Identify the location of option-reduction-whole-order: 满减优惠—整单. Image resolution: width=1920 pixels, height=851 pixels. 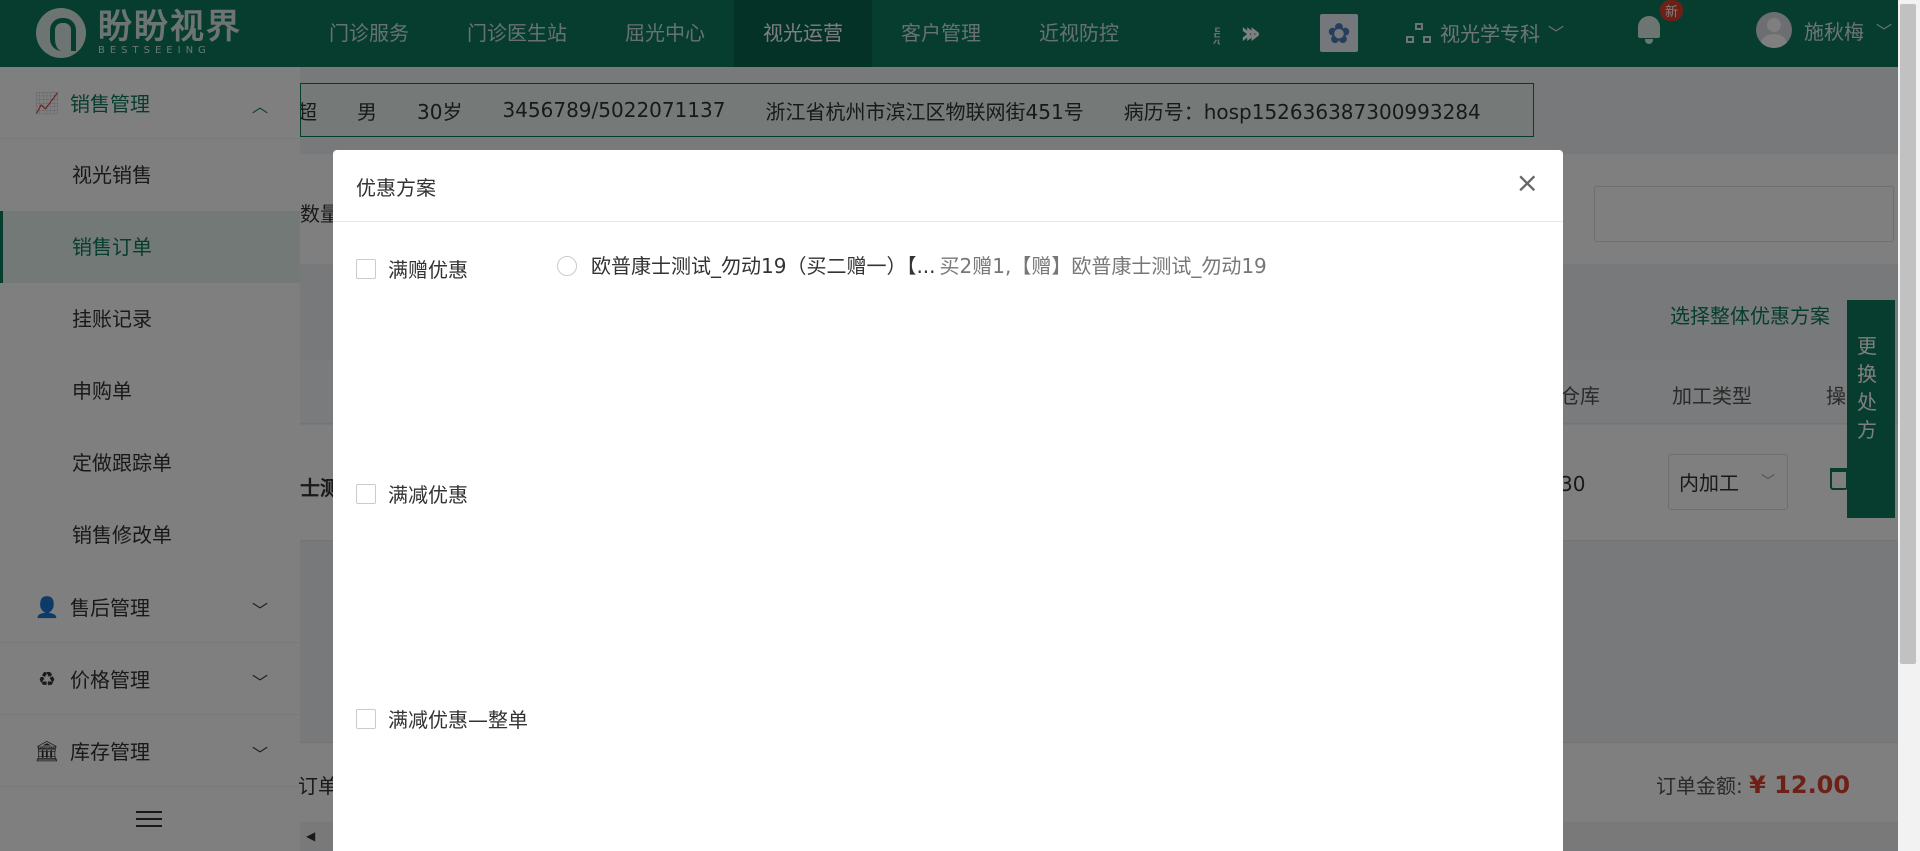
(442, 718).